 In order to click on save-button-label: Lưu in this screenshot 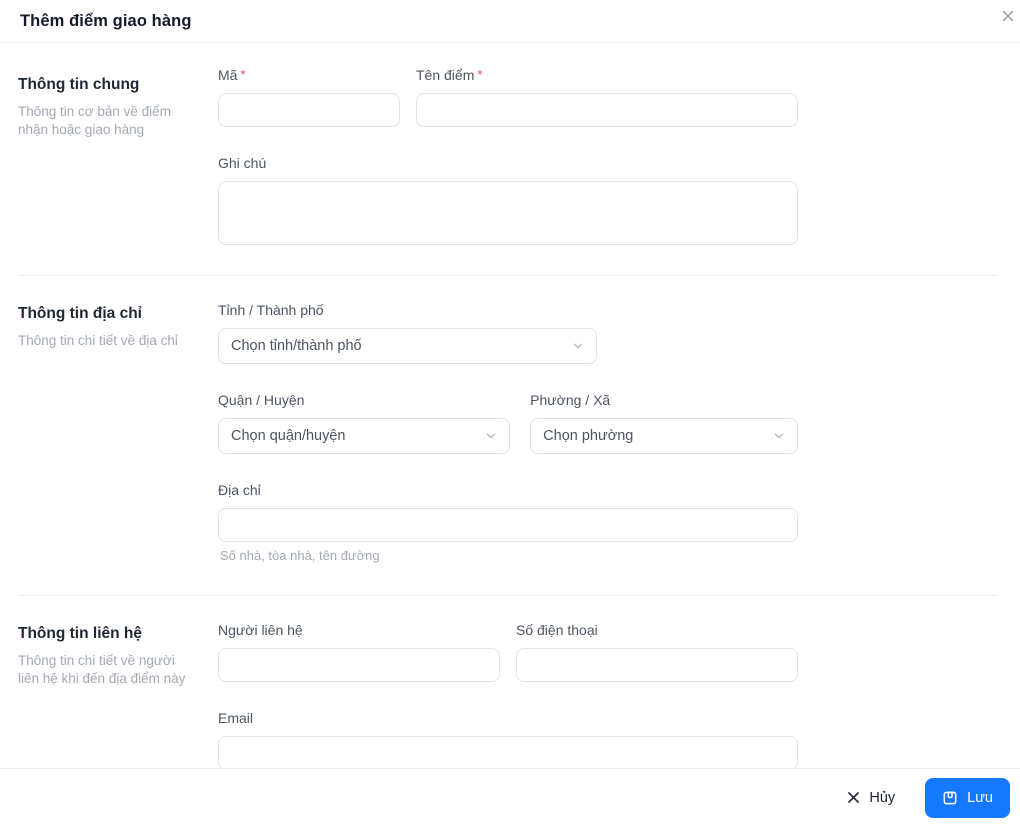, I will do `click(980, 797)`.